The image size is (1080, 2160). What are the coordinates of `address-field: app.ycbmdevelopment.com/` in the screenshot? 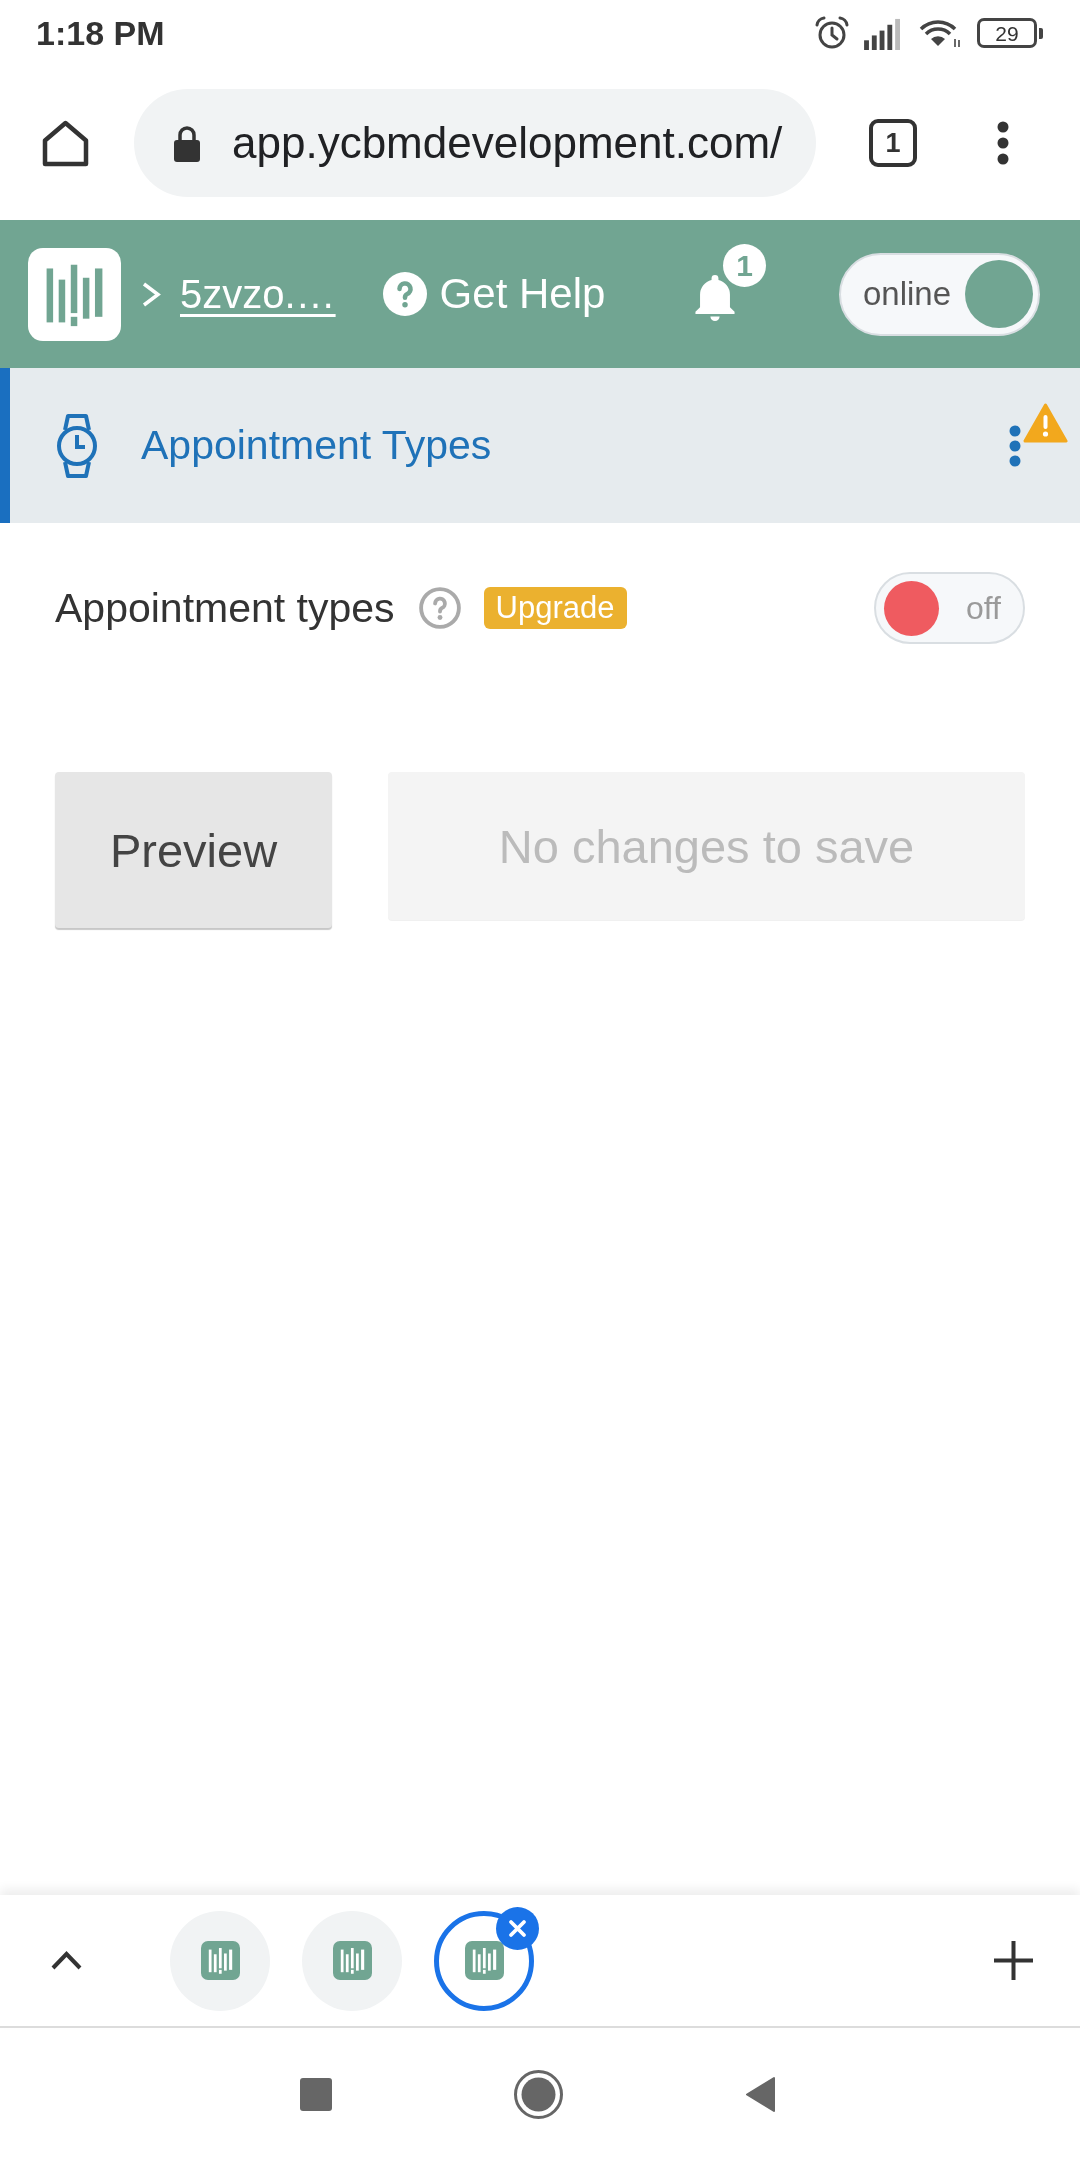 It's located at (475, 143).